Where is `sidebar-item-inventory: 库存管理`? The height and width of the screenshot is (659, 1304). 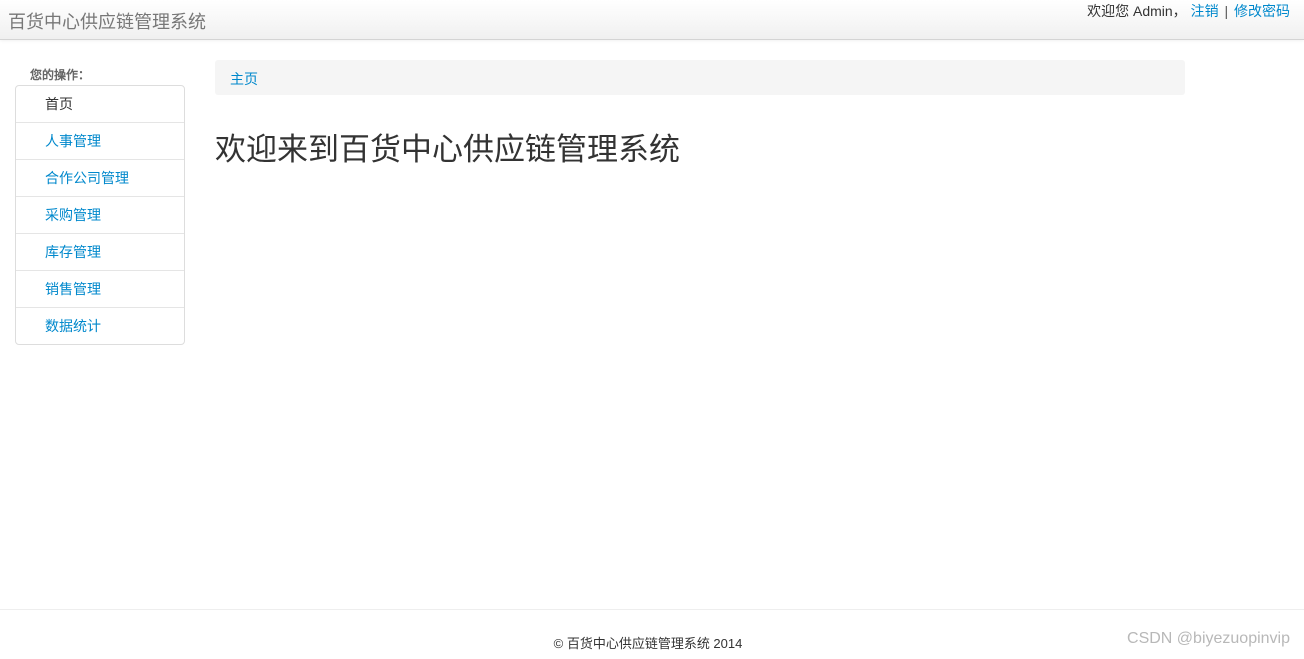
sidebar-item-inventory: 库存管理 is located at coordinates (100, 251).